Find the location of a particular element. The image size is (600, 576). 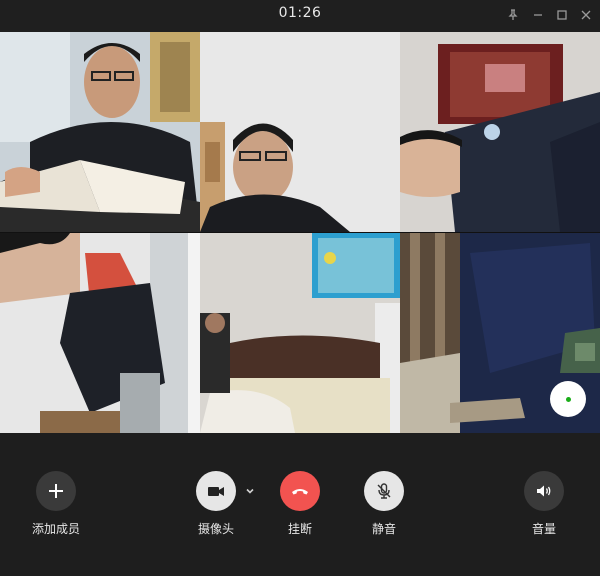

phone-hangup-icon is located at coordinates (300, 492).